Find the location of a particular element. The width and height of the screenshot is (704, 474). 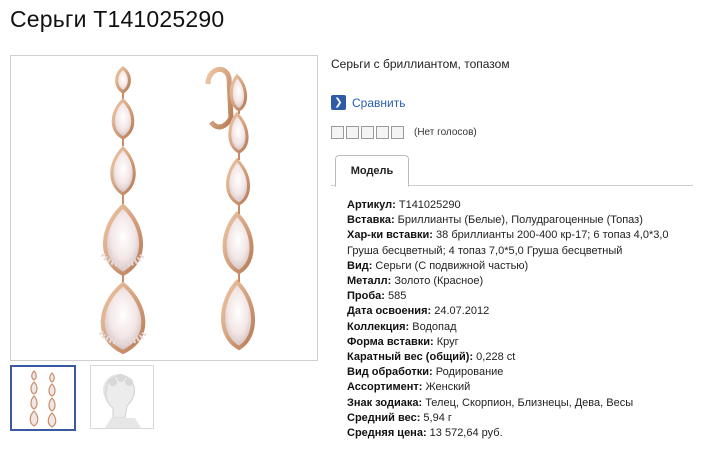

prop-key: Средний вес: is located at coordinates (384, 417).